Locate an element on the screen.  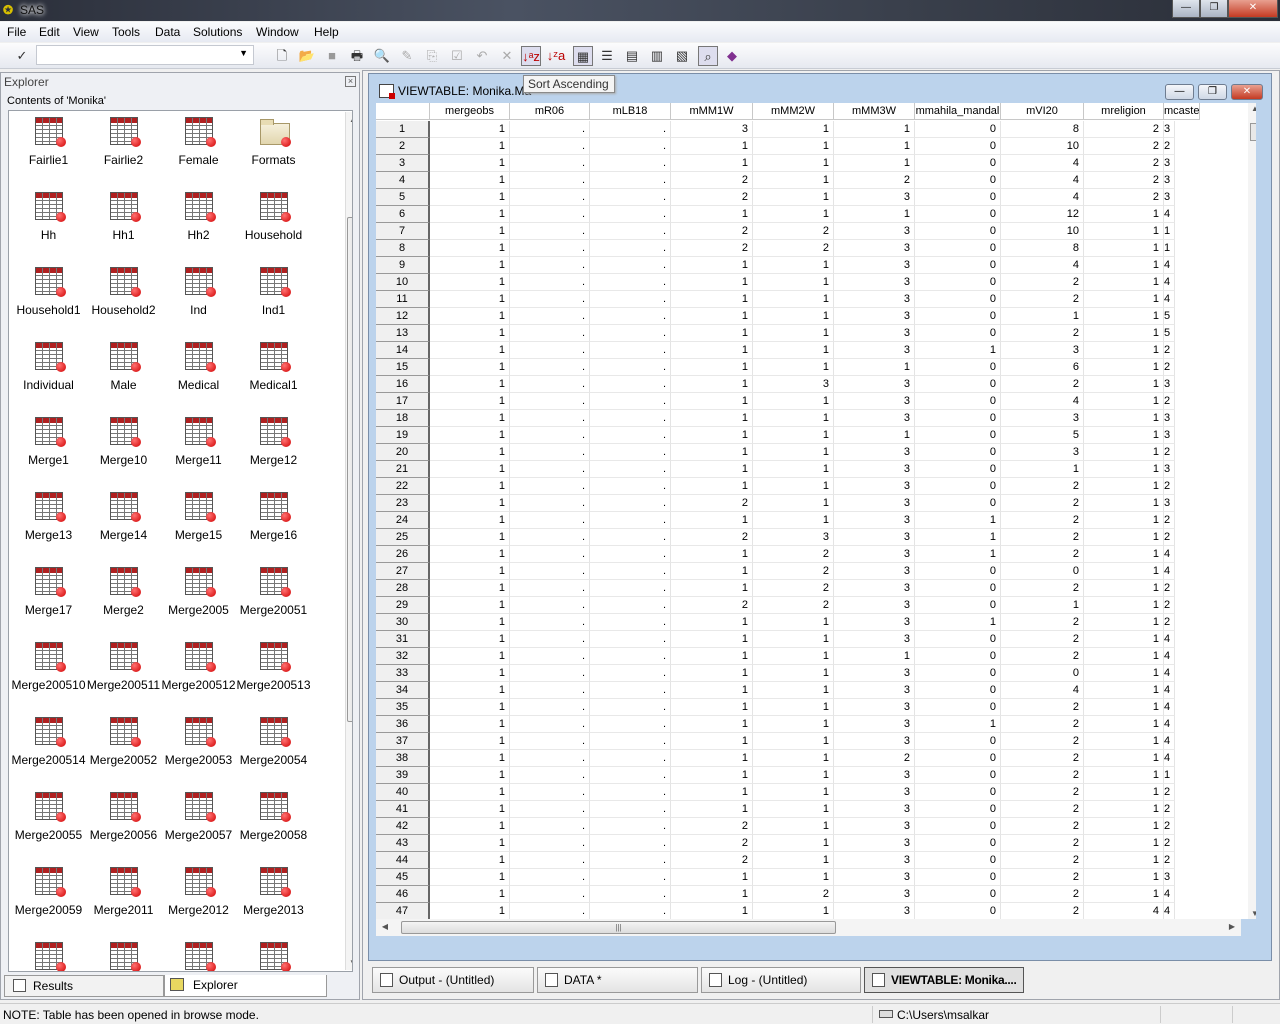
row-number: 17 is located at coordinates (403, 401).